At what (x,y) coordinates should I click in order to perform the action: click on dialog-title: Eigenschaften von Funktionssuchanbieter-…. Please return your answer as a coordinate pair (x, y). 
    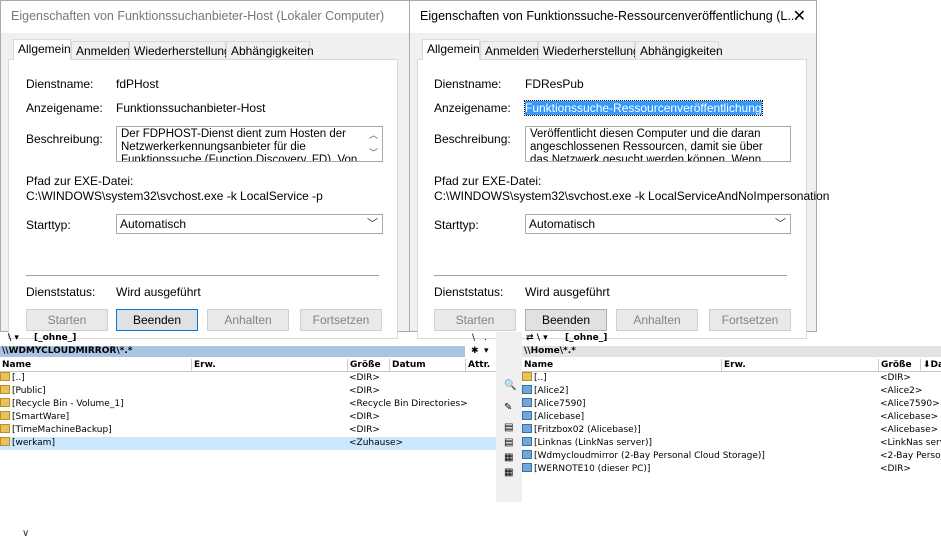
    Looking at the image, I should click on (198, 16).